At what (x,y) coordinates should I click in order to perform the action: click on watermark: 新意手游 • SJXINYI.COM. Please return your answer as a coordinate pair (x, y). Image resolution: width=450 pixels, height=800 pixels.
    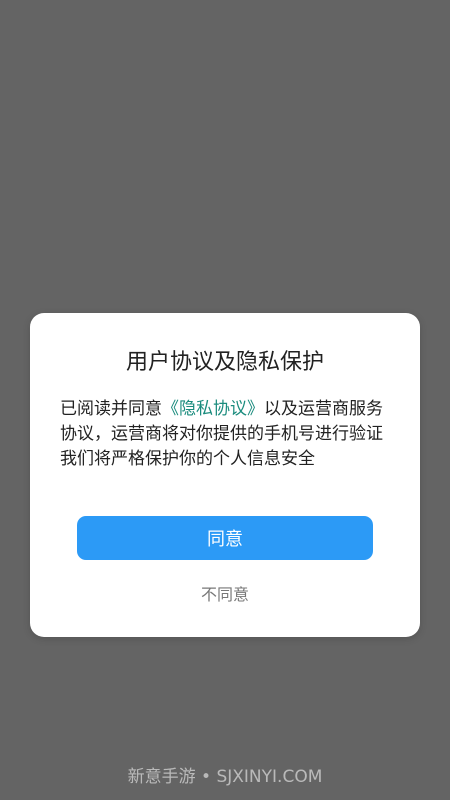
    Looking at the image, I should click on (225, 777).